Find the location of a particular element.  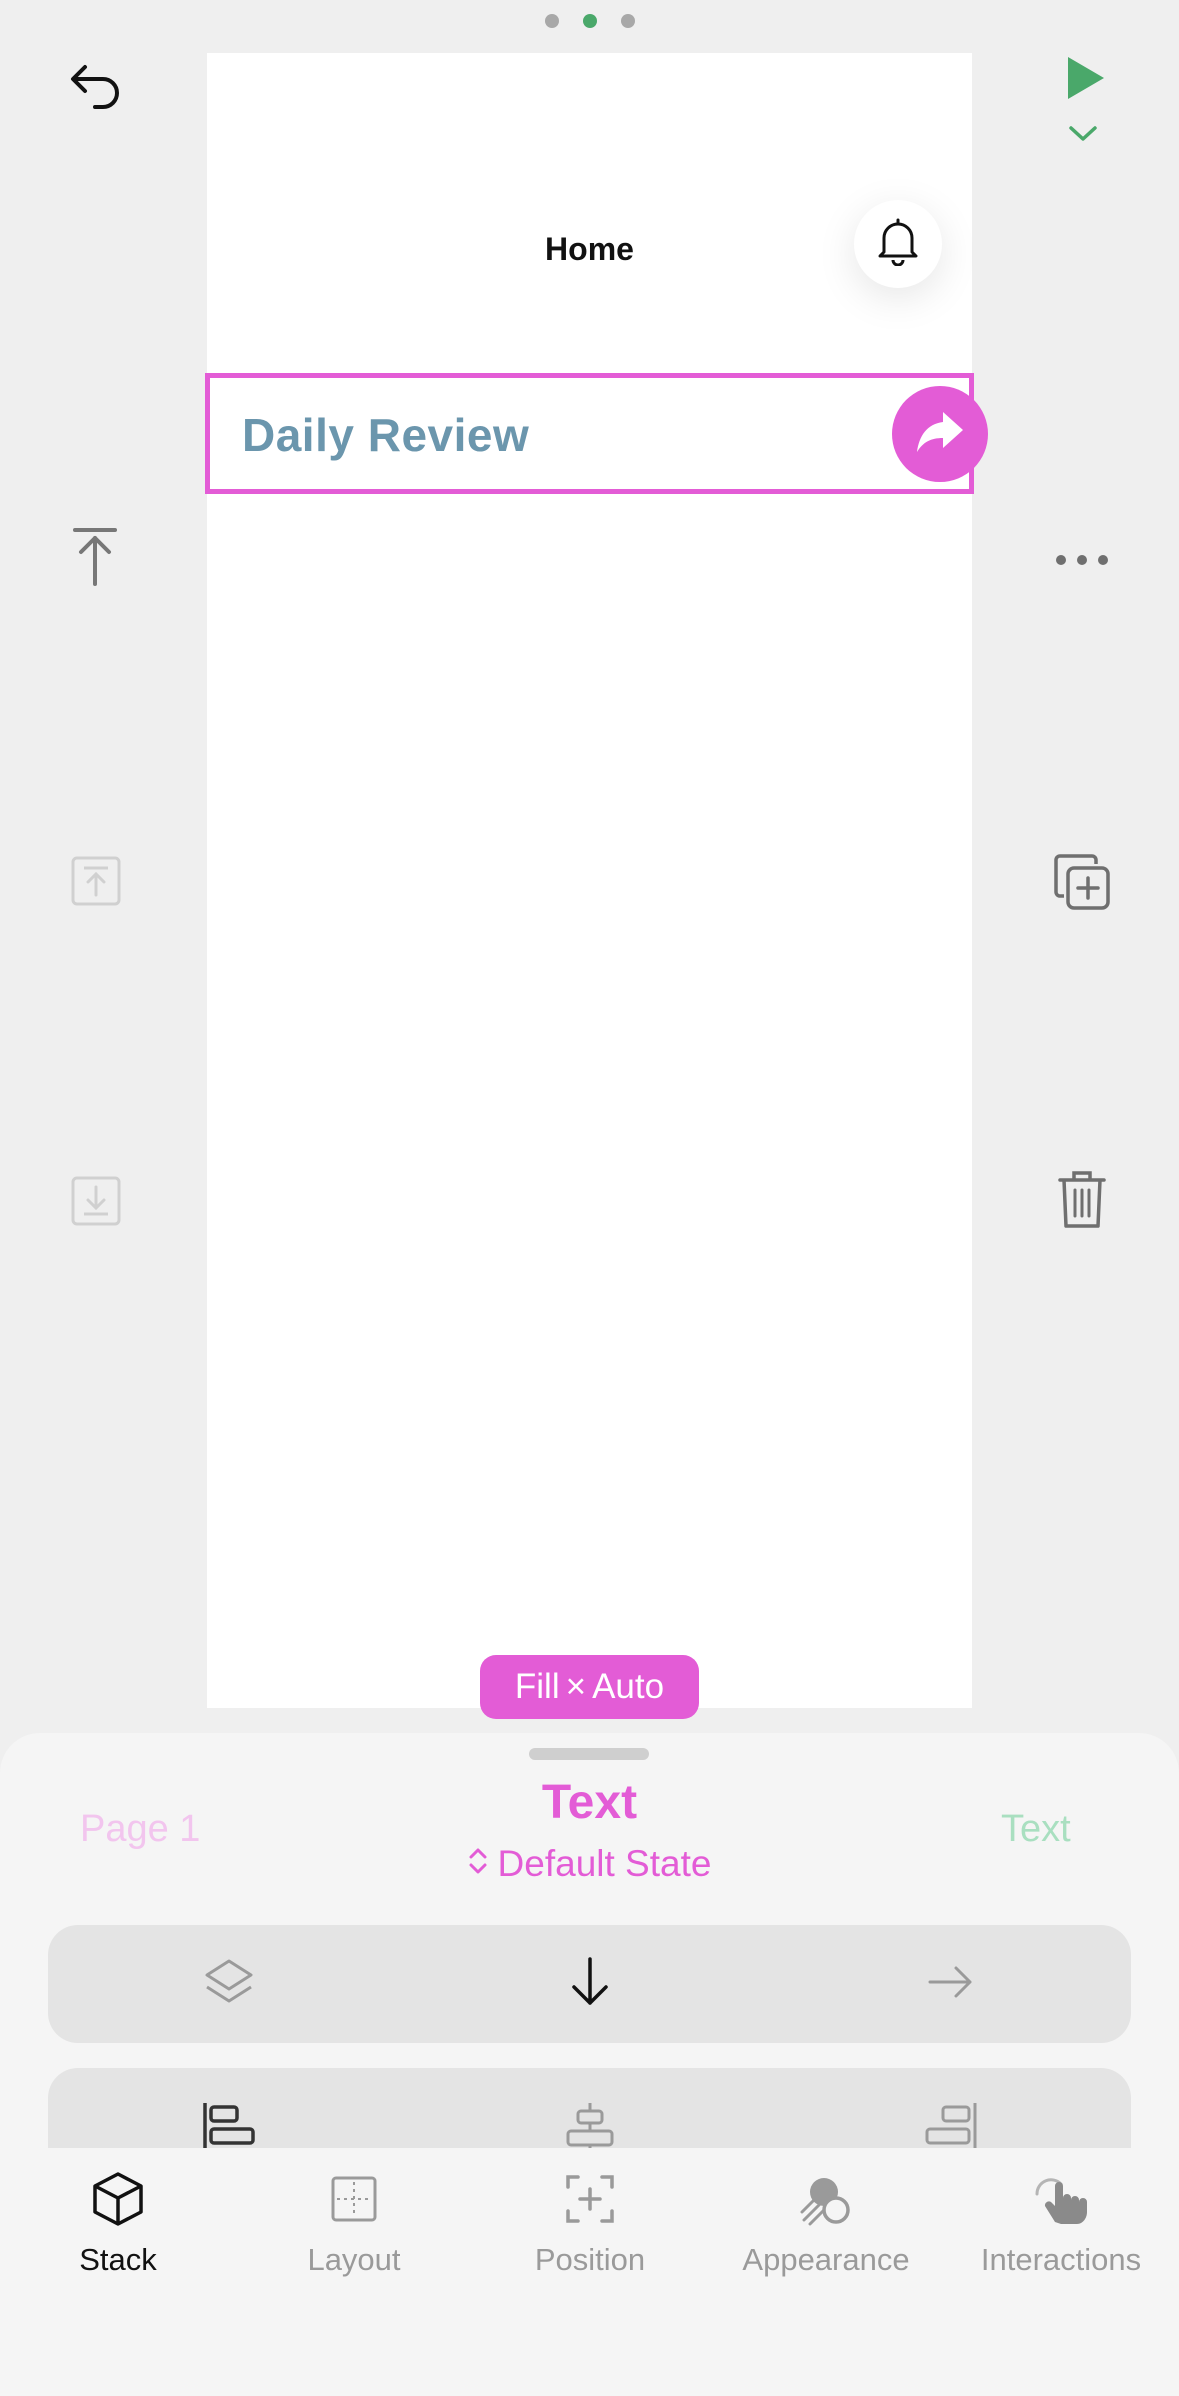

notification-button is located at coordinates (898, 244).